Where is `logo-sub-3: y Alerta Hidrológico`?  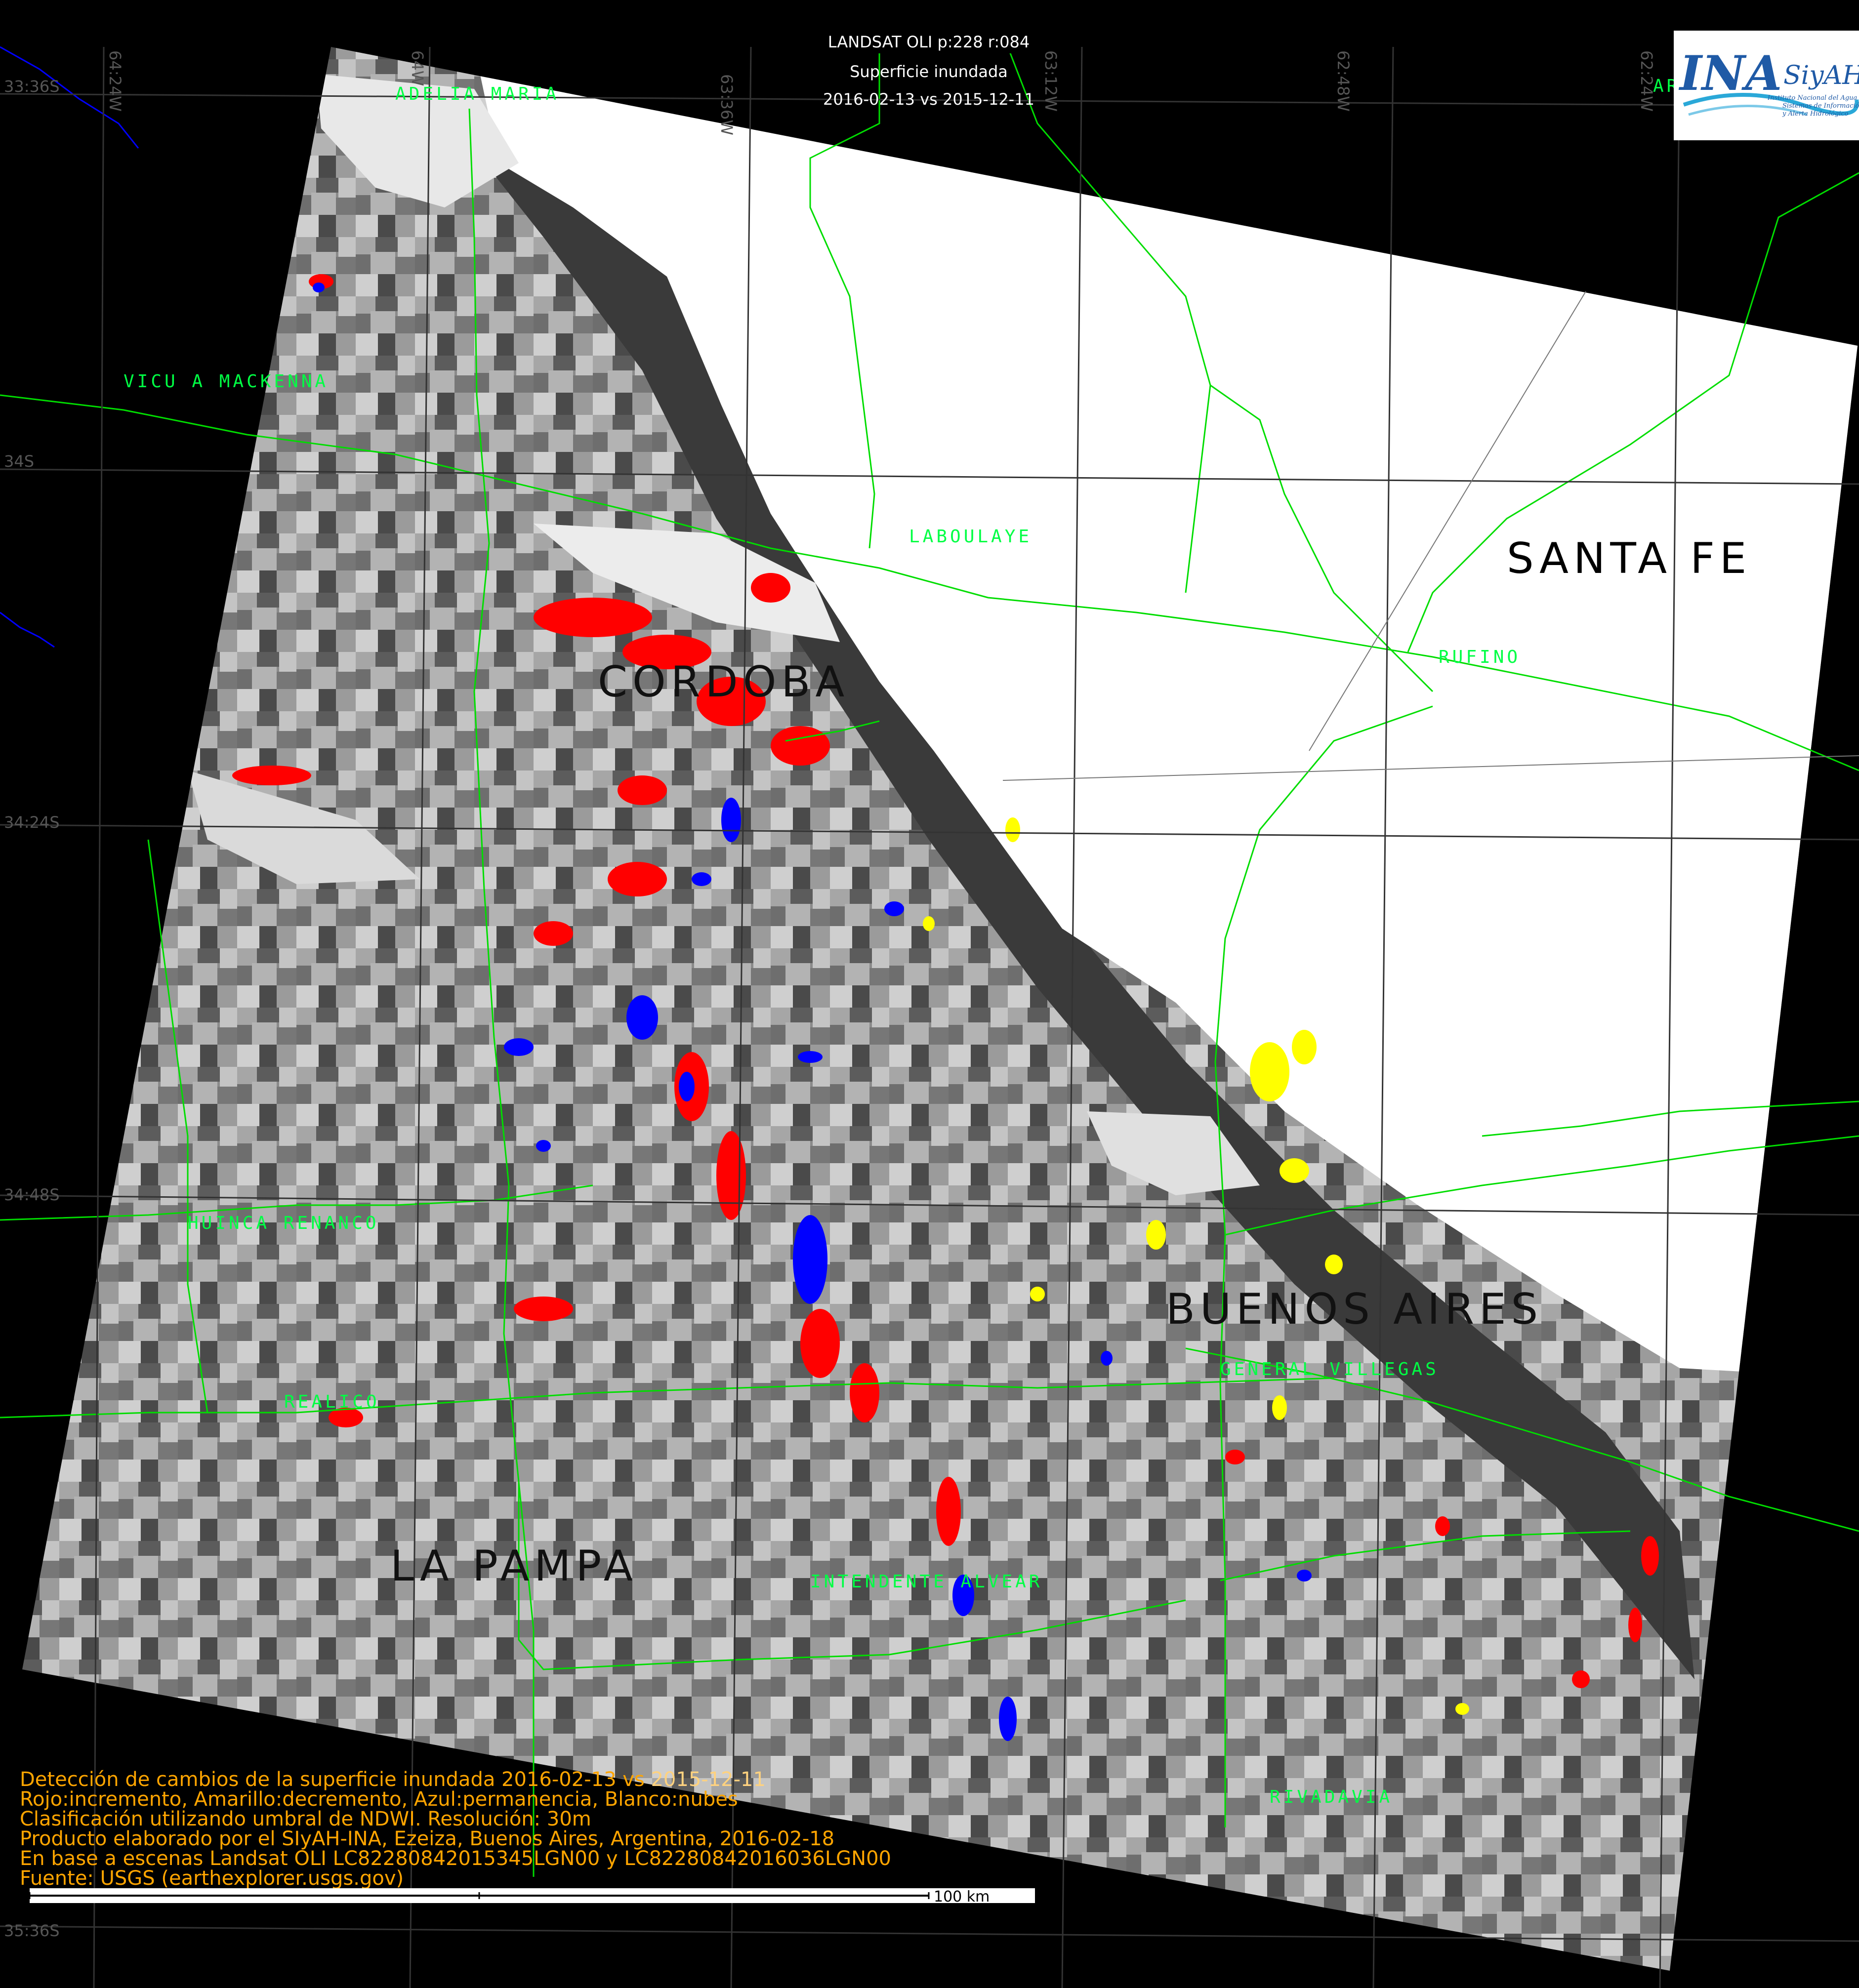 logo-sub-3: y Alerta Hidrológico is located at coordinates (1815, 114).